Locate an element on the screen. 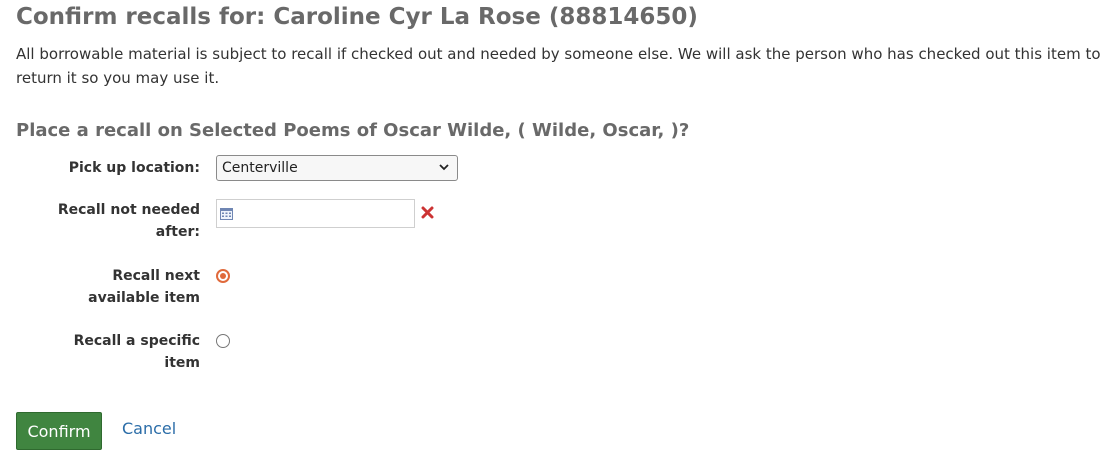  pickup-location-select: Centerville is located at coordinates (337, 168).